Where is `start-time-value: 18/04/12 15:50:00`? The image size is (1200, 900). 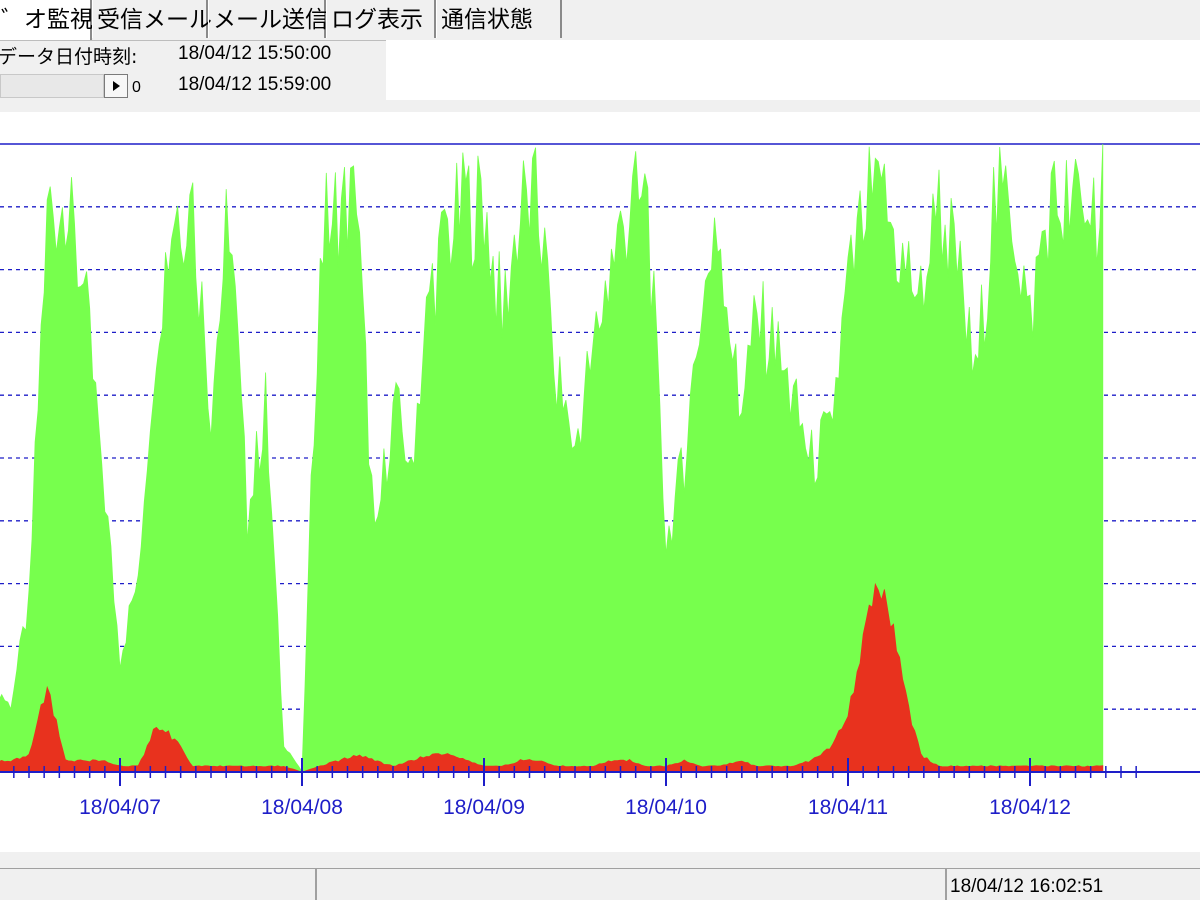
start-time-value: 18/04/12 15:50:00 is located at coordinates (255, 53).